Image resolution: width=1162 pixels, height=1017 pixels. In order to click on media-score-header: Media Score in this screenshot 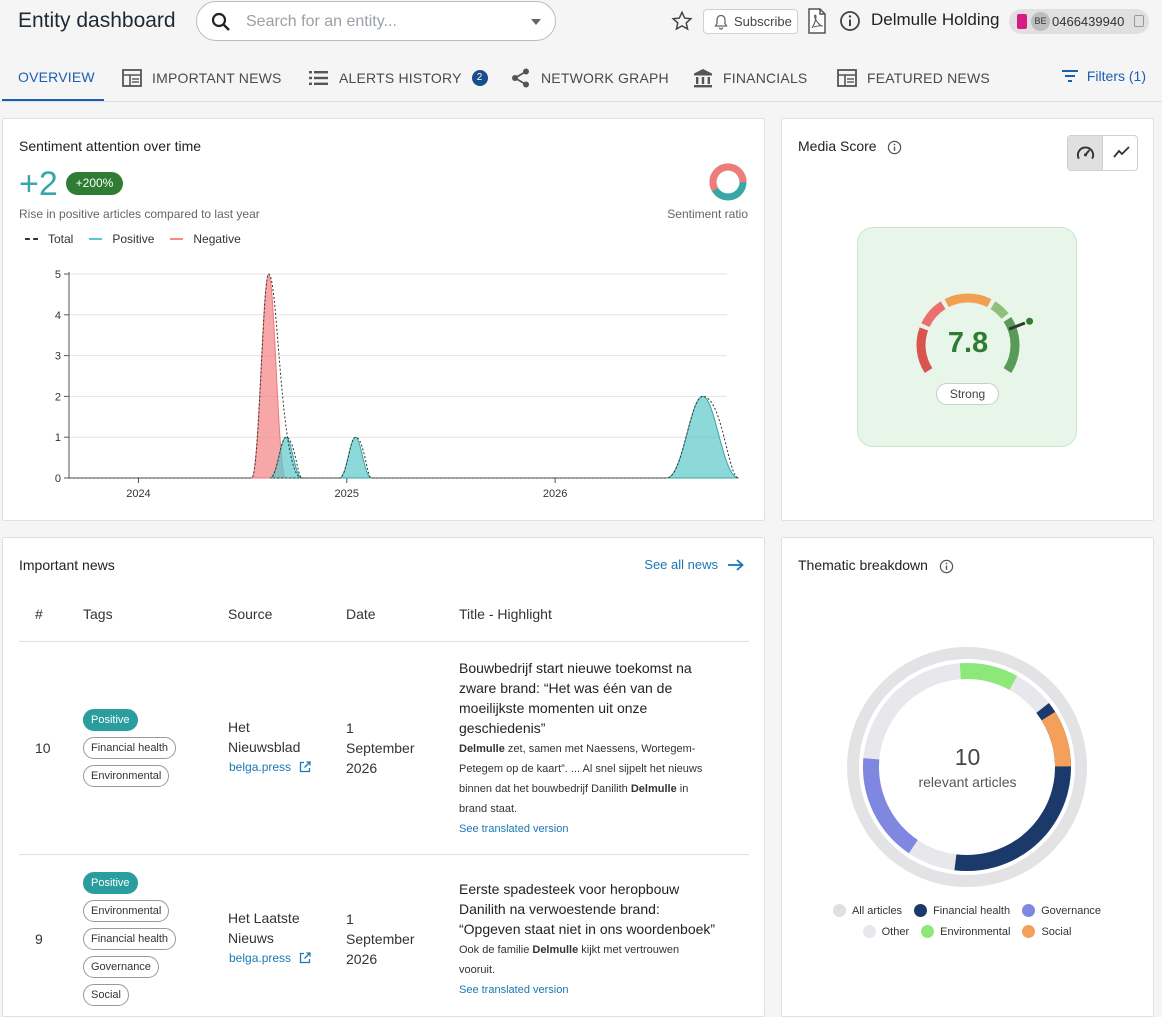, I will do `click(850, 146)`.